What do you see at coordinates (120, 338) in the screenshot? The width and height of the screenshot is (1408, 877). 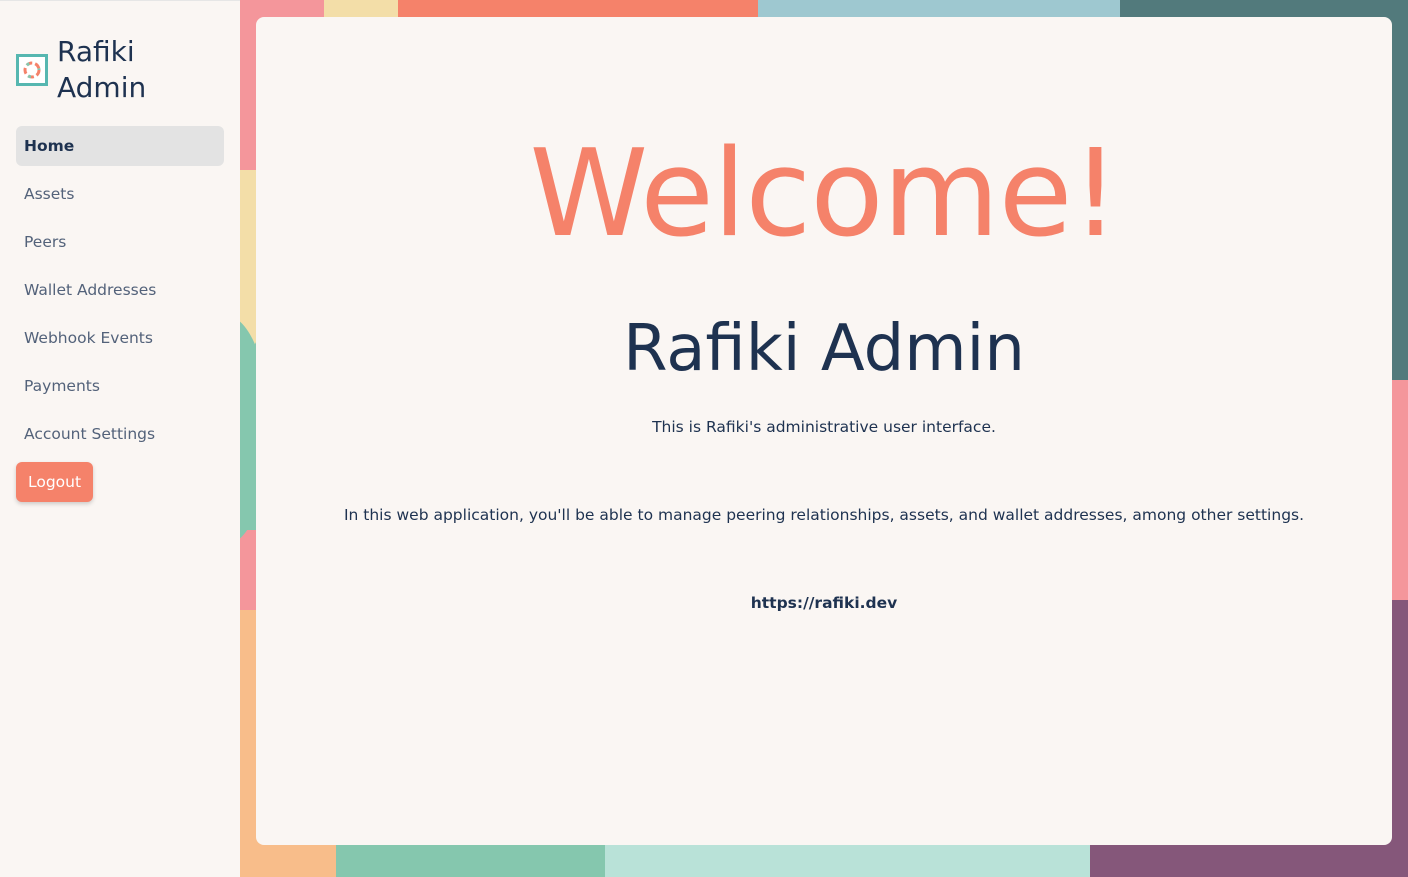 I see `nav-item-webhook-events: Webhook Events` at bounding box center [120, 338].